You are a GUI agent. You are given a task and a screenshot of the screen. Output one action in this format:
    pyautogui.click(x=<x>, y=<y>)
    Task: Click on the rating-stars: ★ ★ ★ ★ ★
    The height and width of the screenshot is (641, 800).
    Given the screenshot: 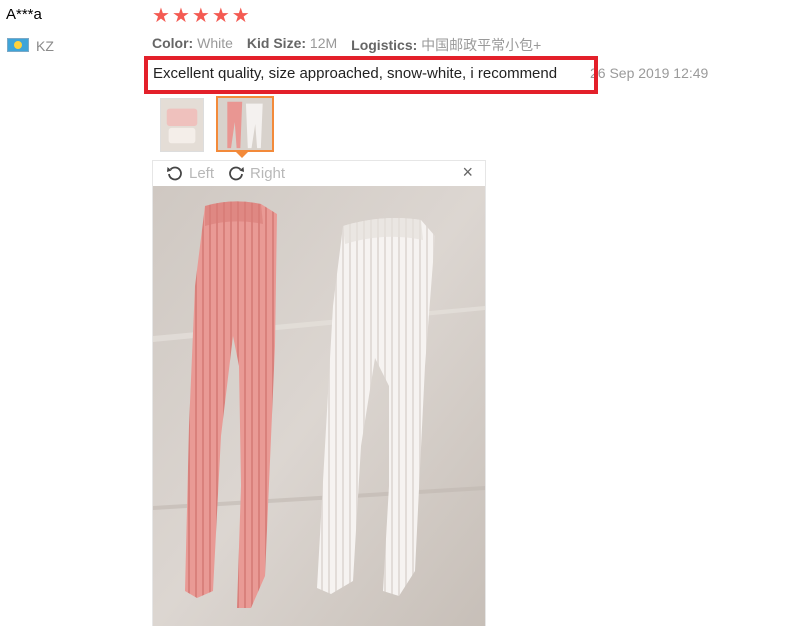 What is the action you would take?
    pyautogui.click(x=201, y=16)
    